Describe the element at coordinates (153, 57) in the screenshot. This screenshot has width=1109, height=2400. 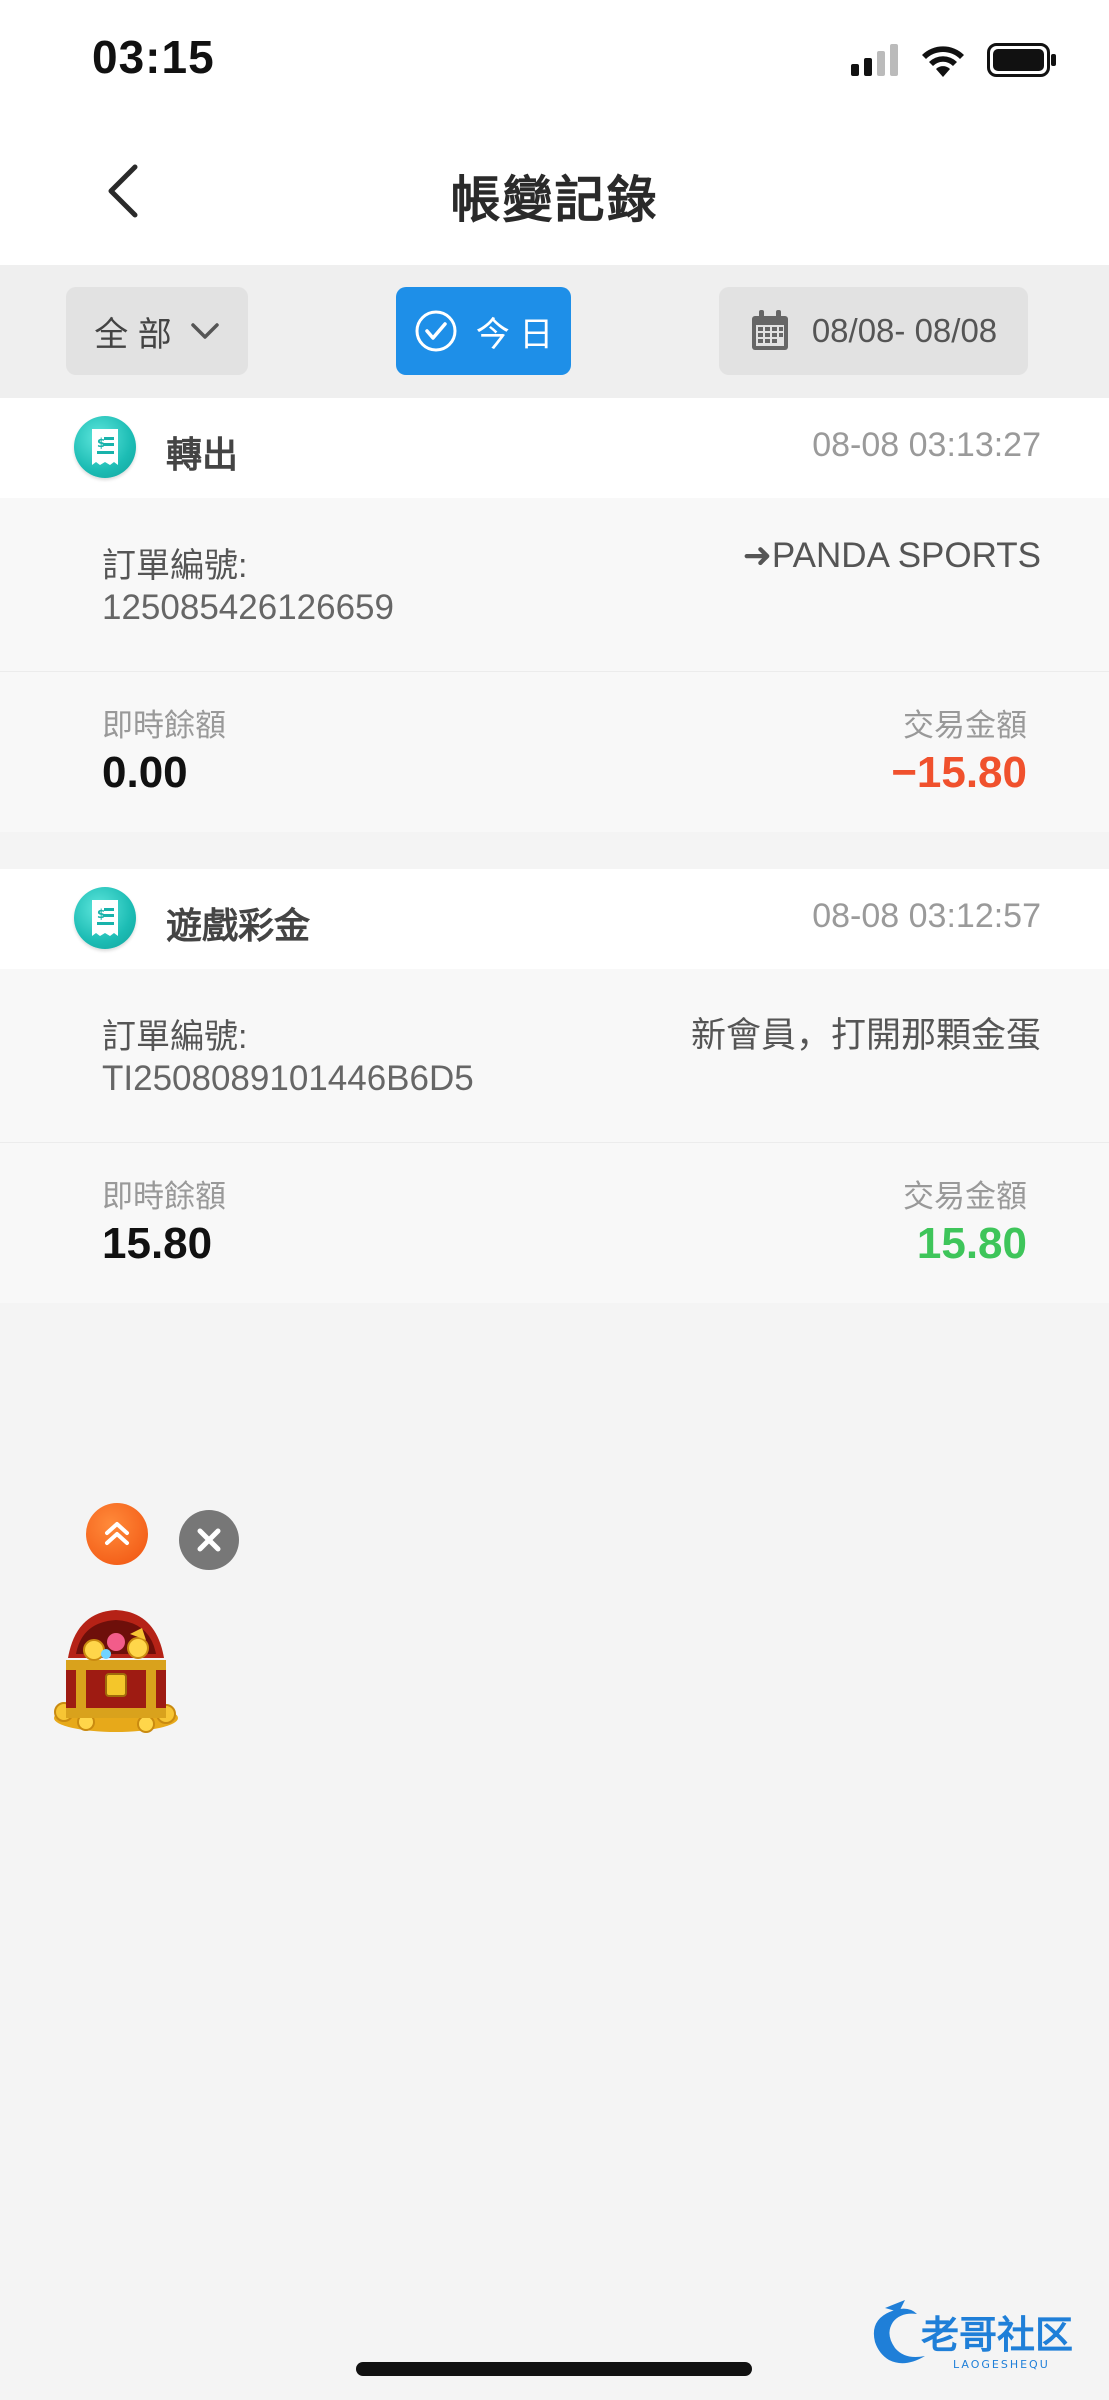
I see `status-time: 03:15` at that location.